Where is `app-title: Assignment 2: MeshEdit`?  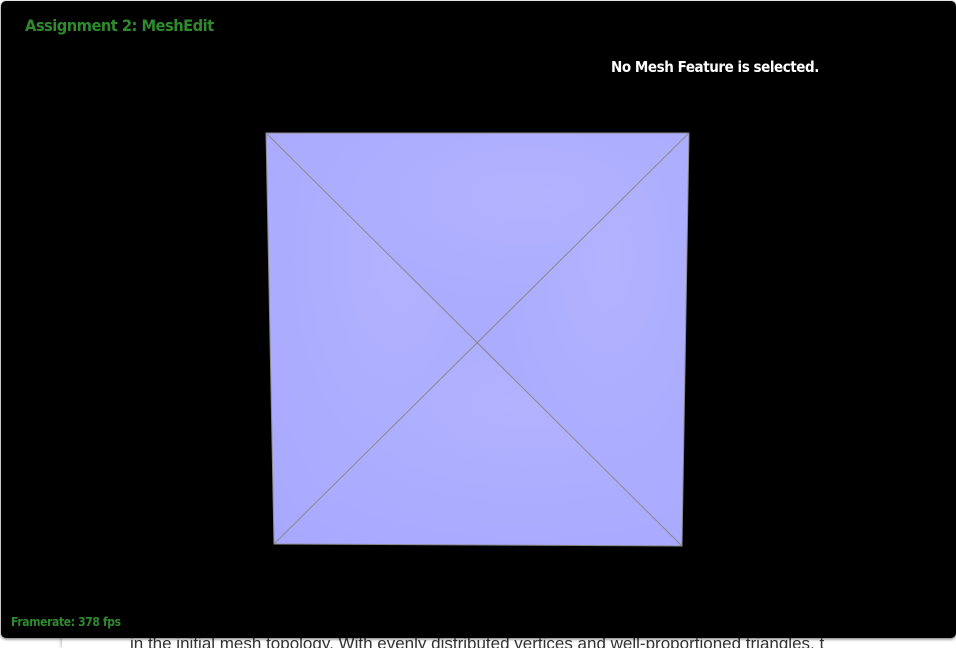 app-title: Assignment 2: MeshEdit is located at coordinates (119, 25).